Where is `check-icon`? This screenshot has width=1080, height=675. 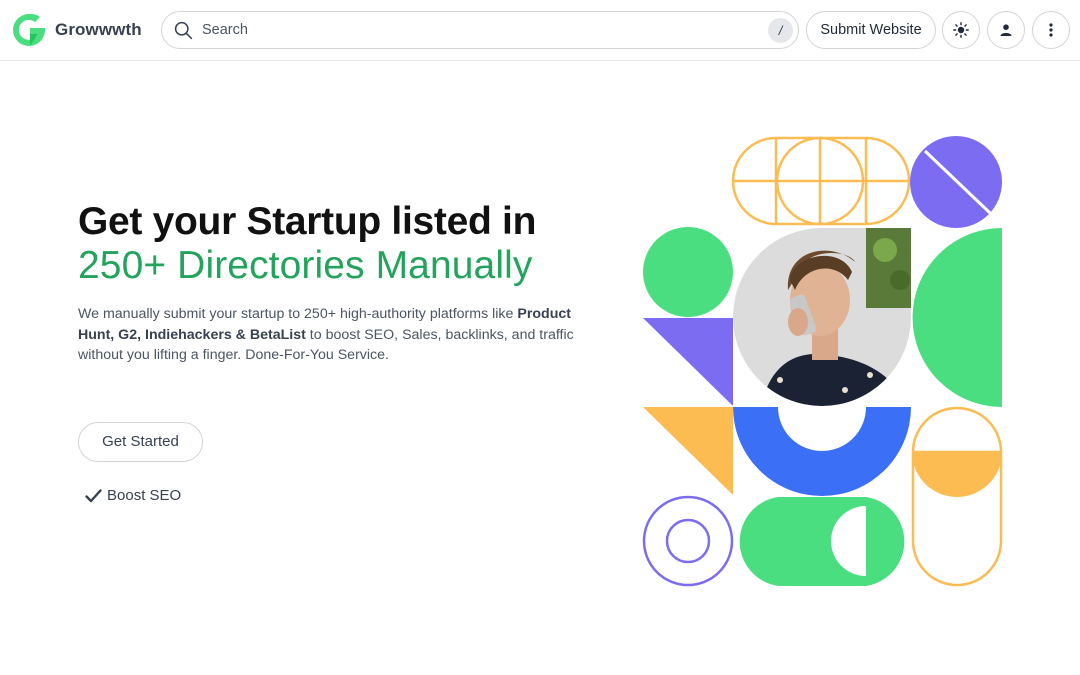
check-icon is located at coordinates (93, 495).